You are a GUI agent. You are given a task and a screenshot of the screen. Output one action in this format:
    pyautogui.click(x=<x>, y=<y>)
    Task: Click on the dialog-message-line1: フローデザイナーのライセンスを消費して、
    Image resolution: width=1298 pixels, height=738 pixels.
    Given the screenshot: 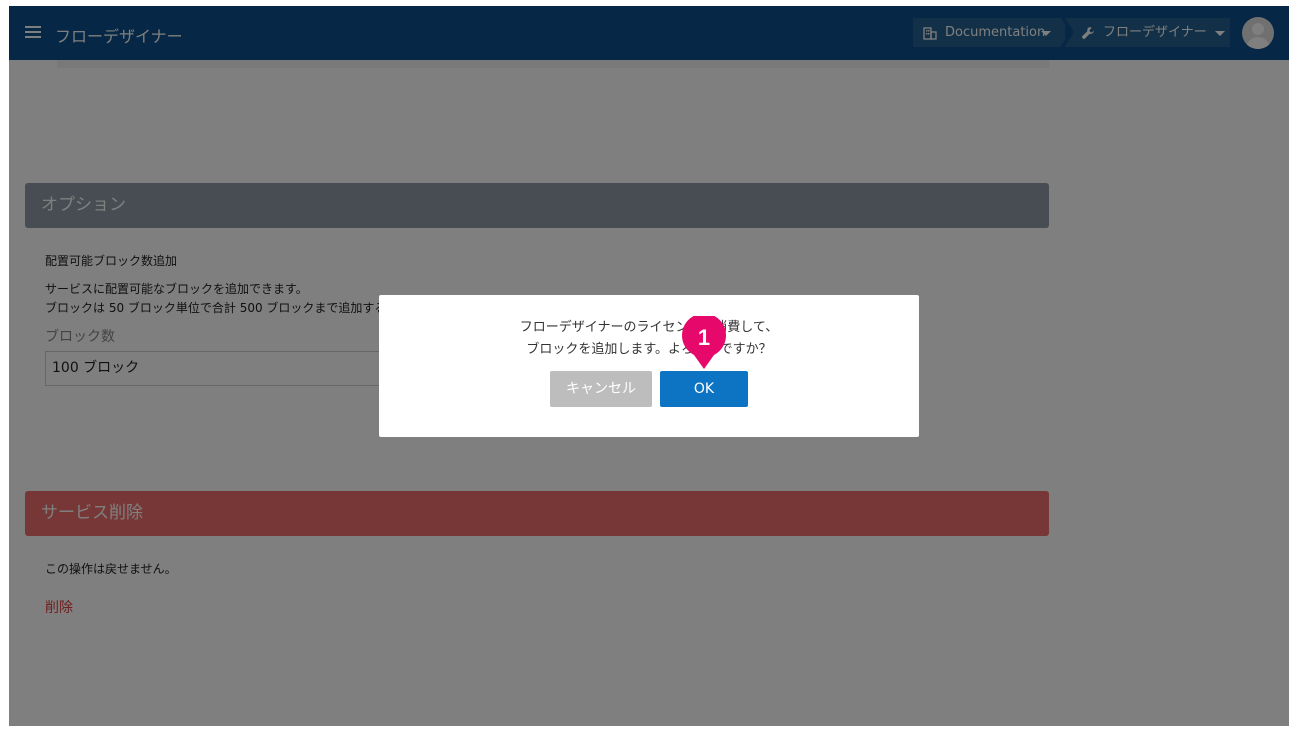 What is the action you would take?
    pyautogui.click(x=649, y=327)
    